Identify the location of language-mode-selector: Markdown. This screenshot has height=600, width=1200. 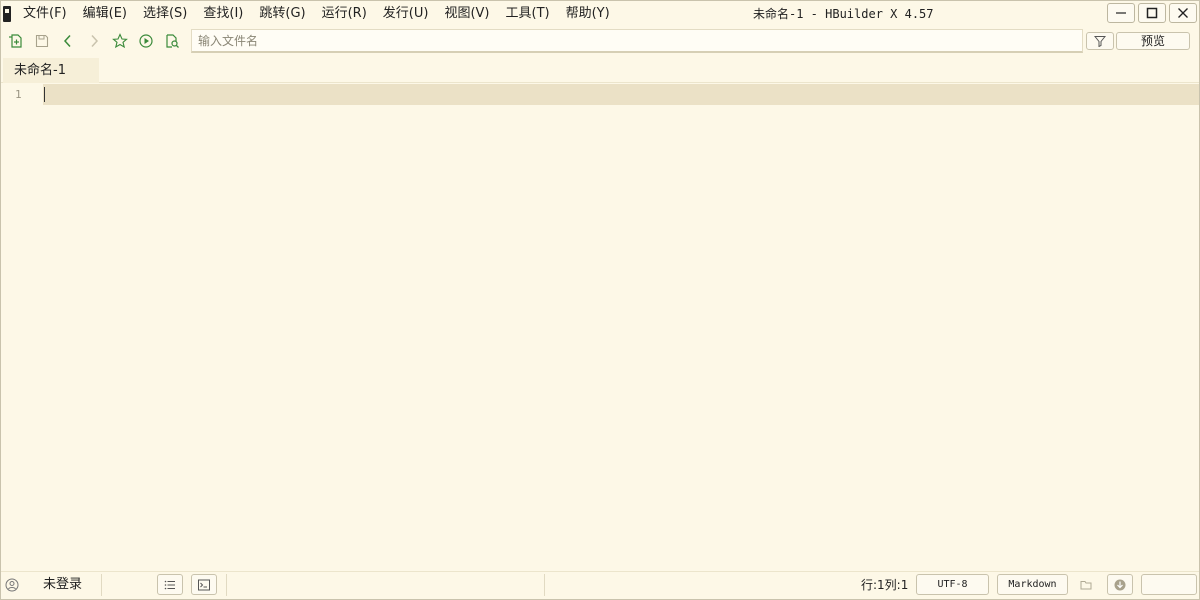
(1032, 584).